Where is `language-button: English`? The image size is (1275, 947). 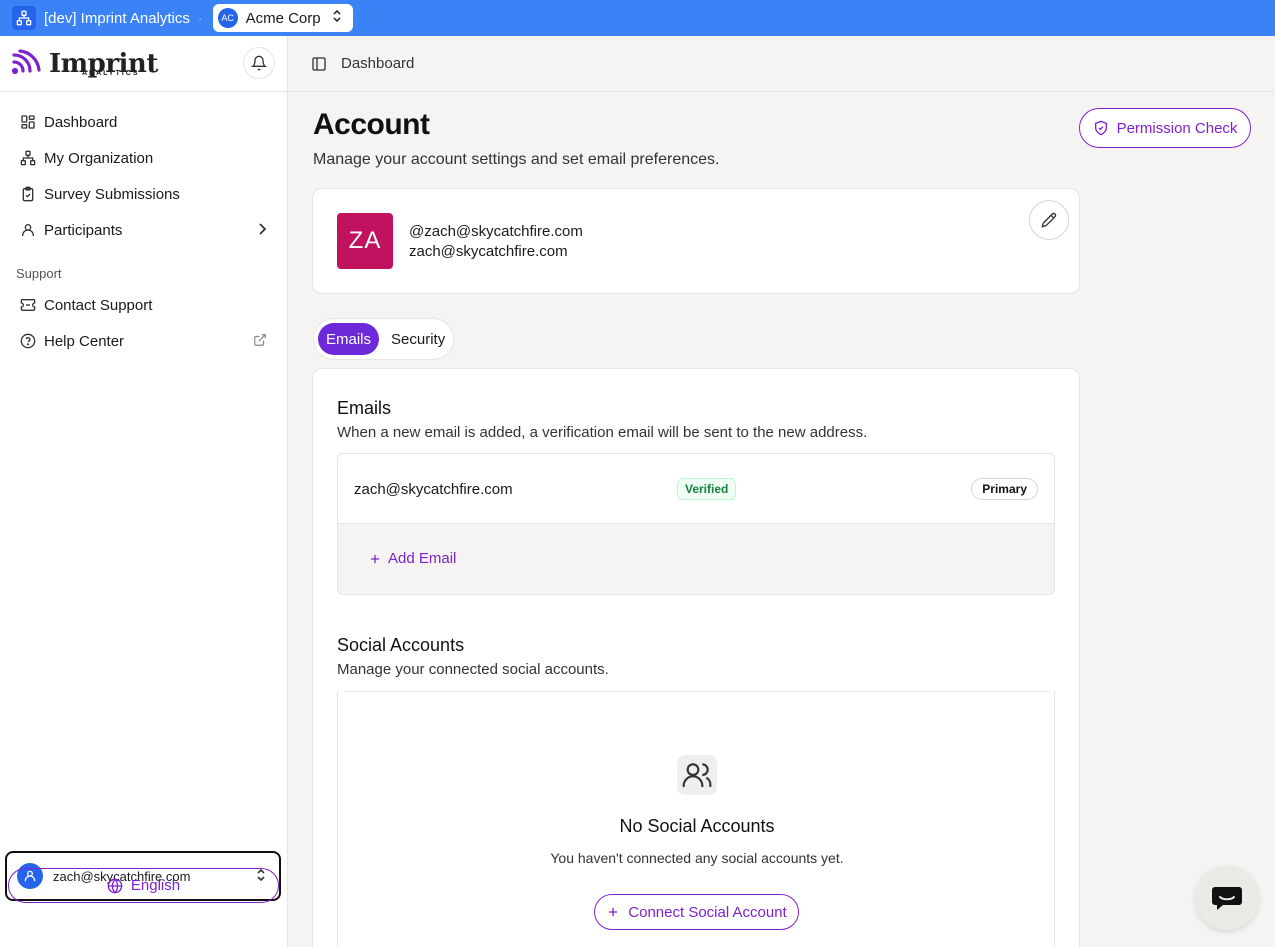 language-button: English is located at coordinates (143, 885).